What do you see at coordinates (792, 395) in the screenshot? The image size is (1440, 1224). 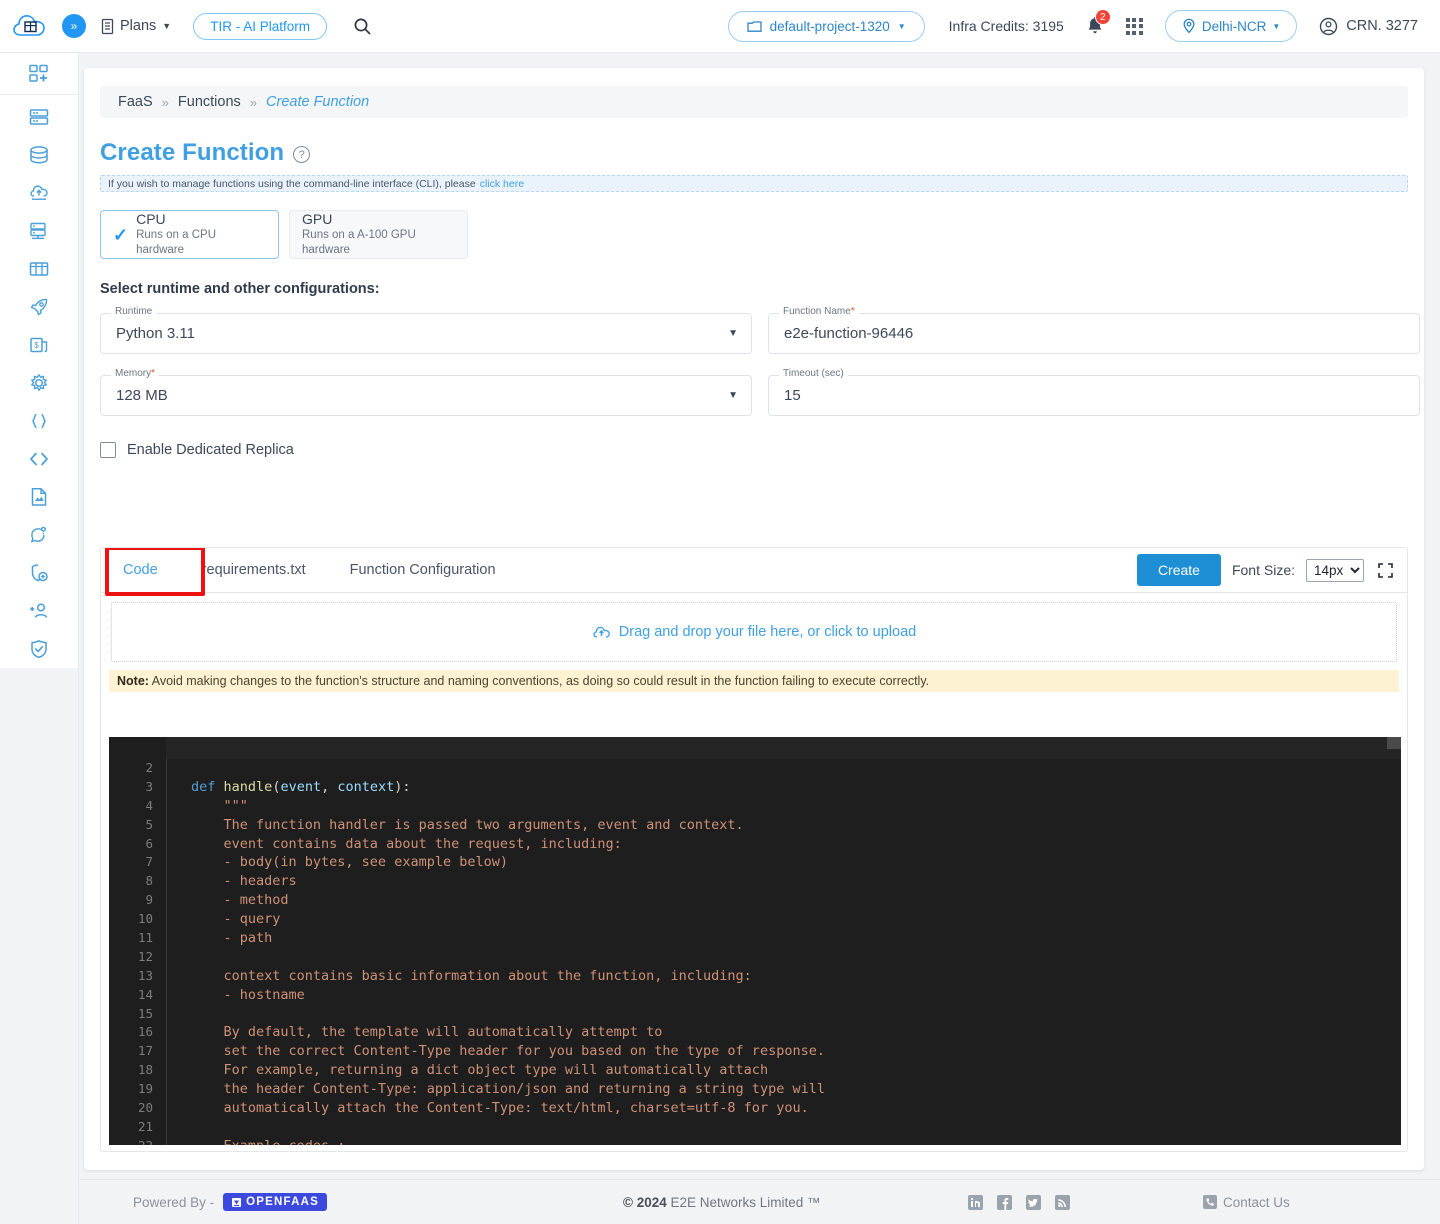 I see `timeout-value: 15` at bounding box center [792, 395].